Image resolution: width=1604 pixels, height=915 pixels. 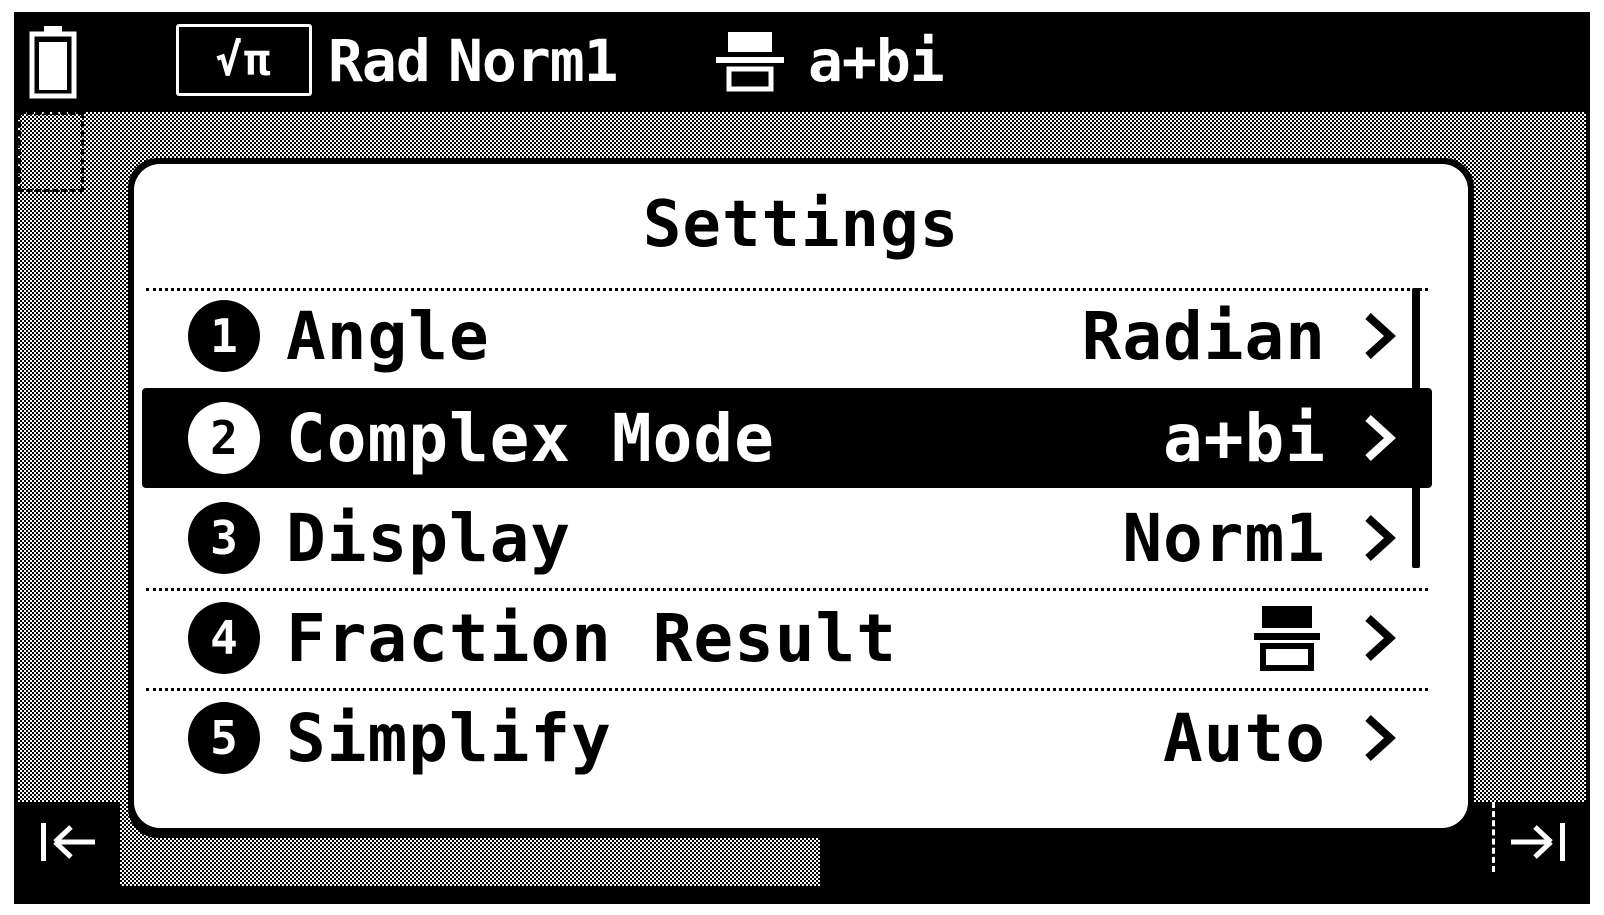 What do you see at coordinates (1537, 842) in the screenshot?
I see `forward-to-end-icon` at bounding box center [1537, 842].